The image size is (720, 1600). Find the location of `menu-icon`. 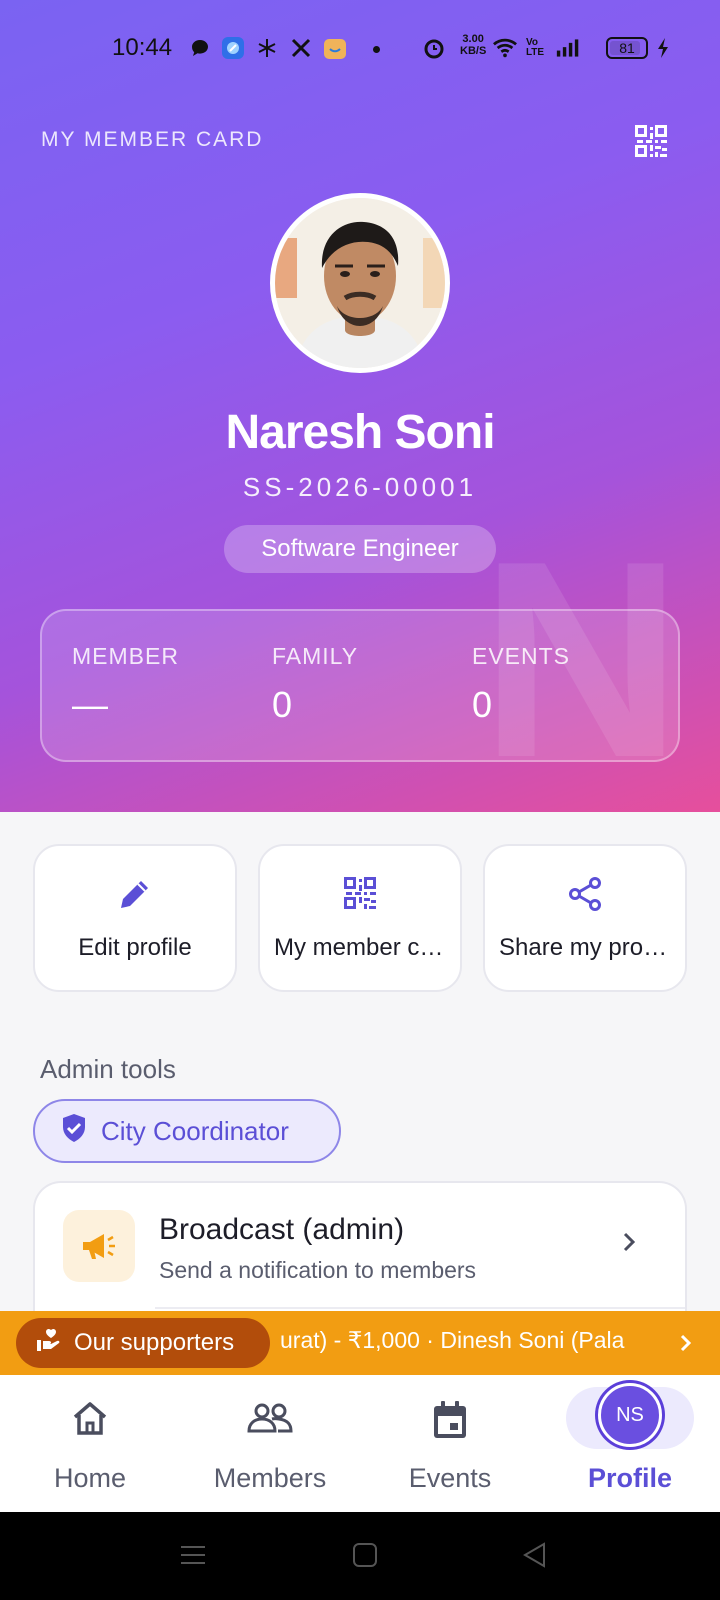

menu-icon is located at coordinates (193, 1557).